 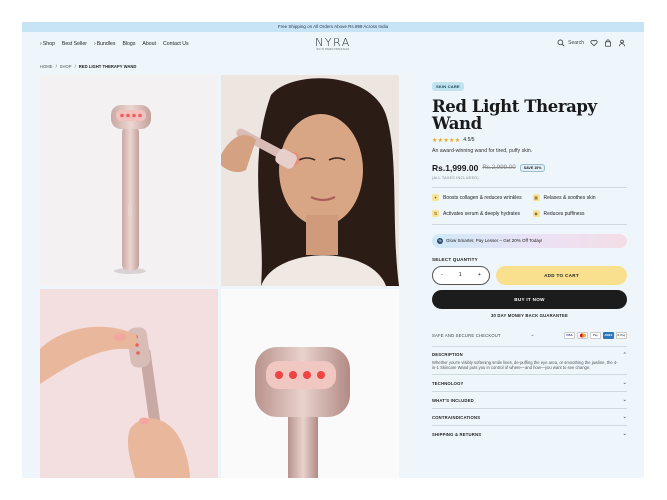 I want to click on puffiness-icon: ◉, so click(x=536, y=214).